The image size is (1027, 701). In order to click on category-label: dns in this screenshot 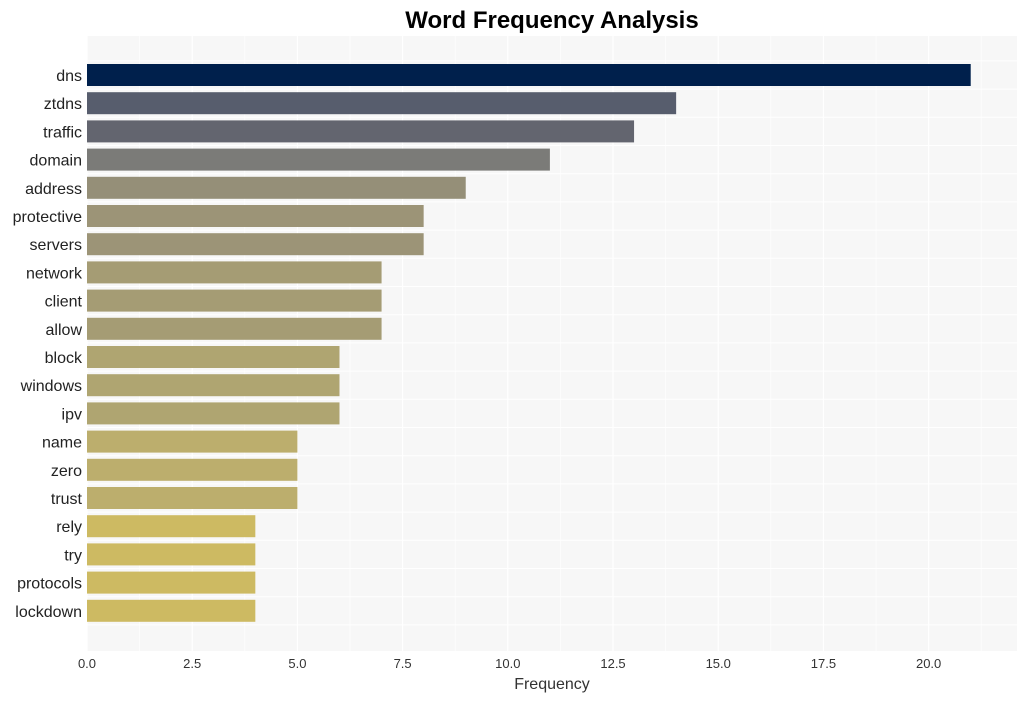, I will do `click(69, 76)`.